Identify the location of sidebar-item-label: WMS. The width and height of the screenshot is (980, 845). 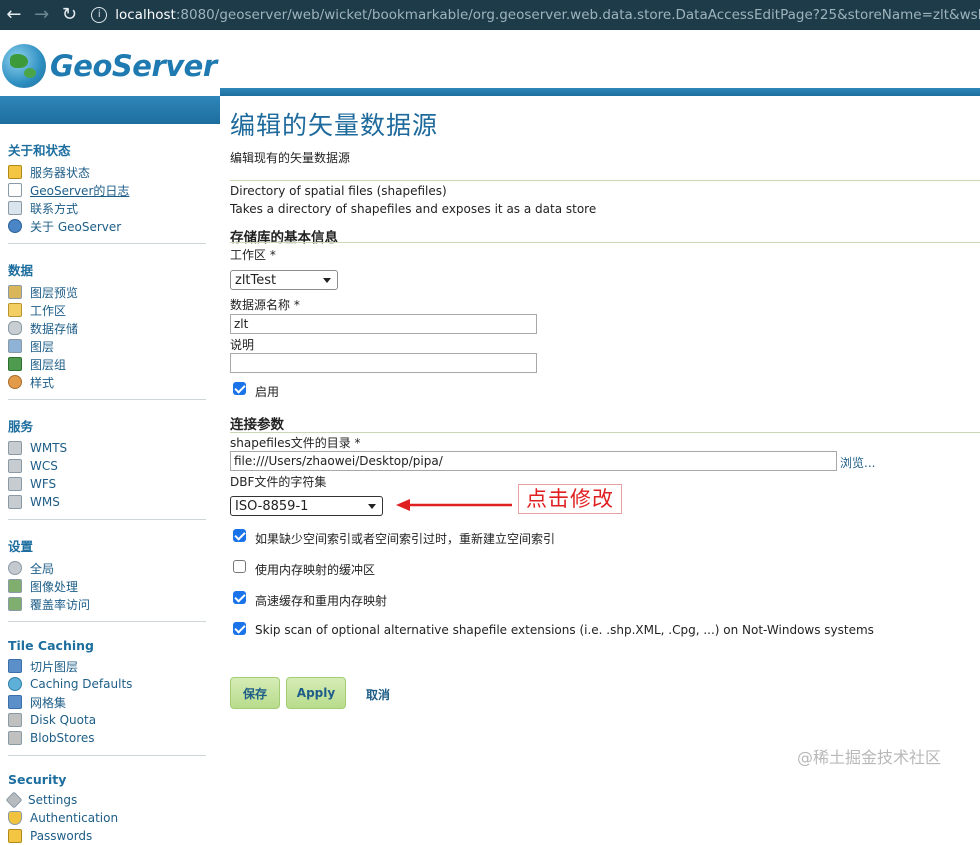
(45, 502).